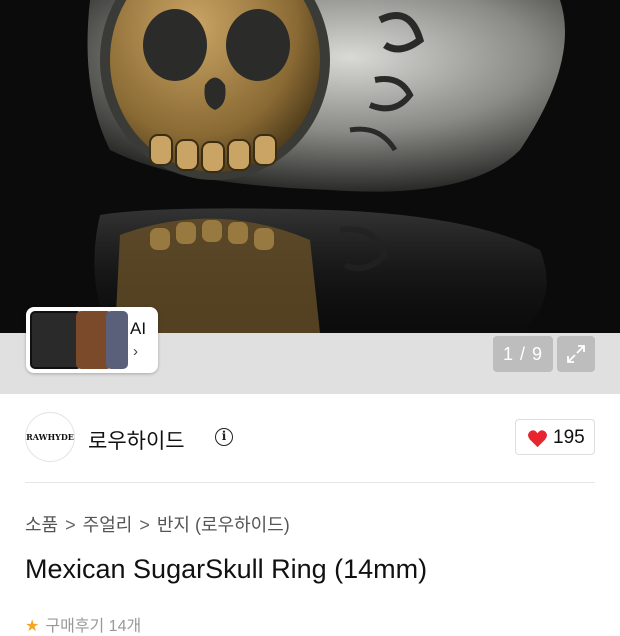 Image resolution: width=620 pixels, height=636 pixels. What do you see at coordinates (310, 482) in the screenshot?
I see `divider` at bounding box center [310, 482].